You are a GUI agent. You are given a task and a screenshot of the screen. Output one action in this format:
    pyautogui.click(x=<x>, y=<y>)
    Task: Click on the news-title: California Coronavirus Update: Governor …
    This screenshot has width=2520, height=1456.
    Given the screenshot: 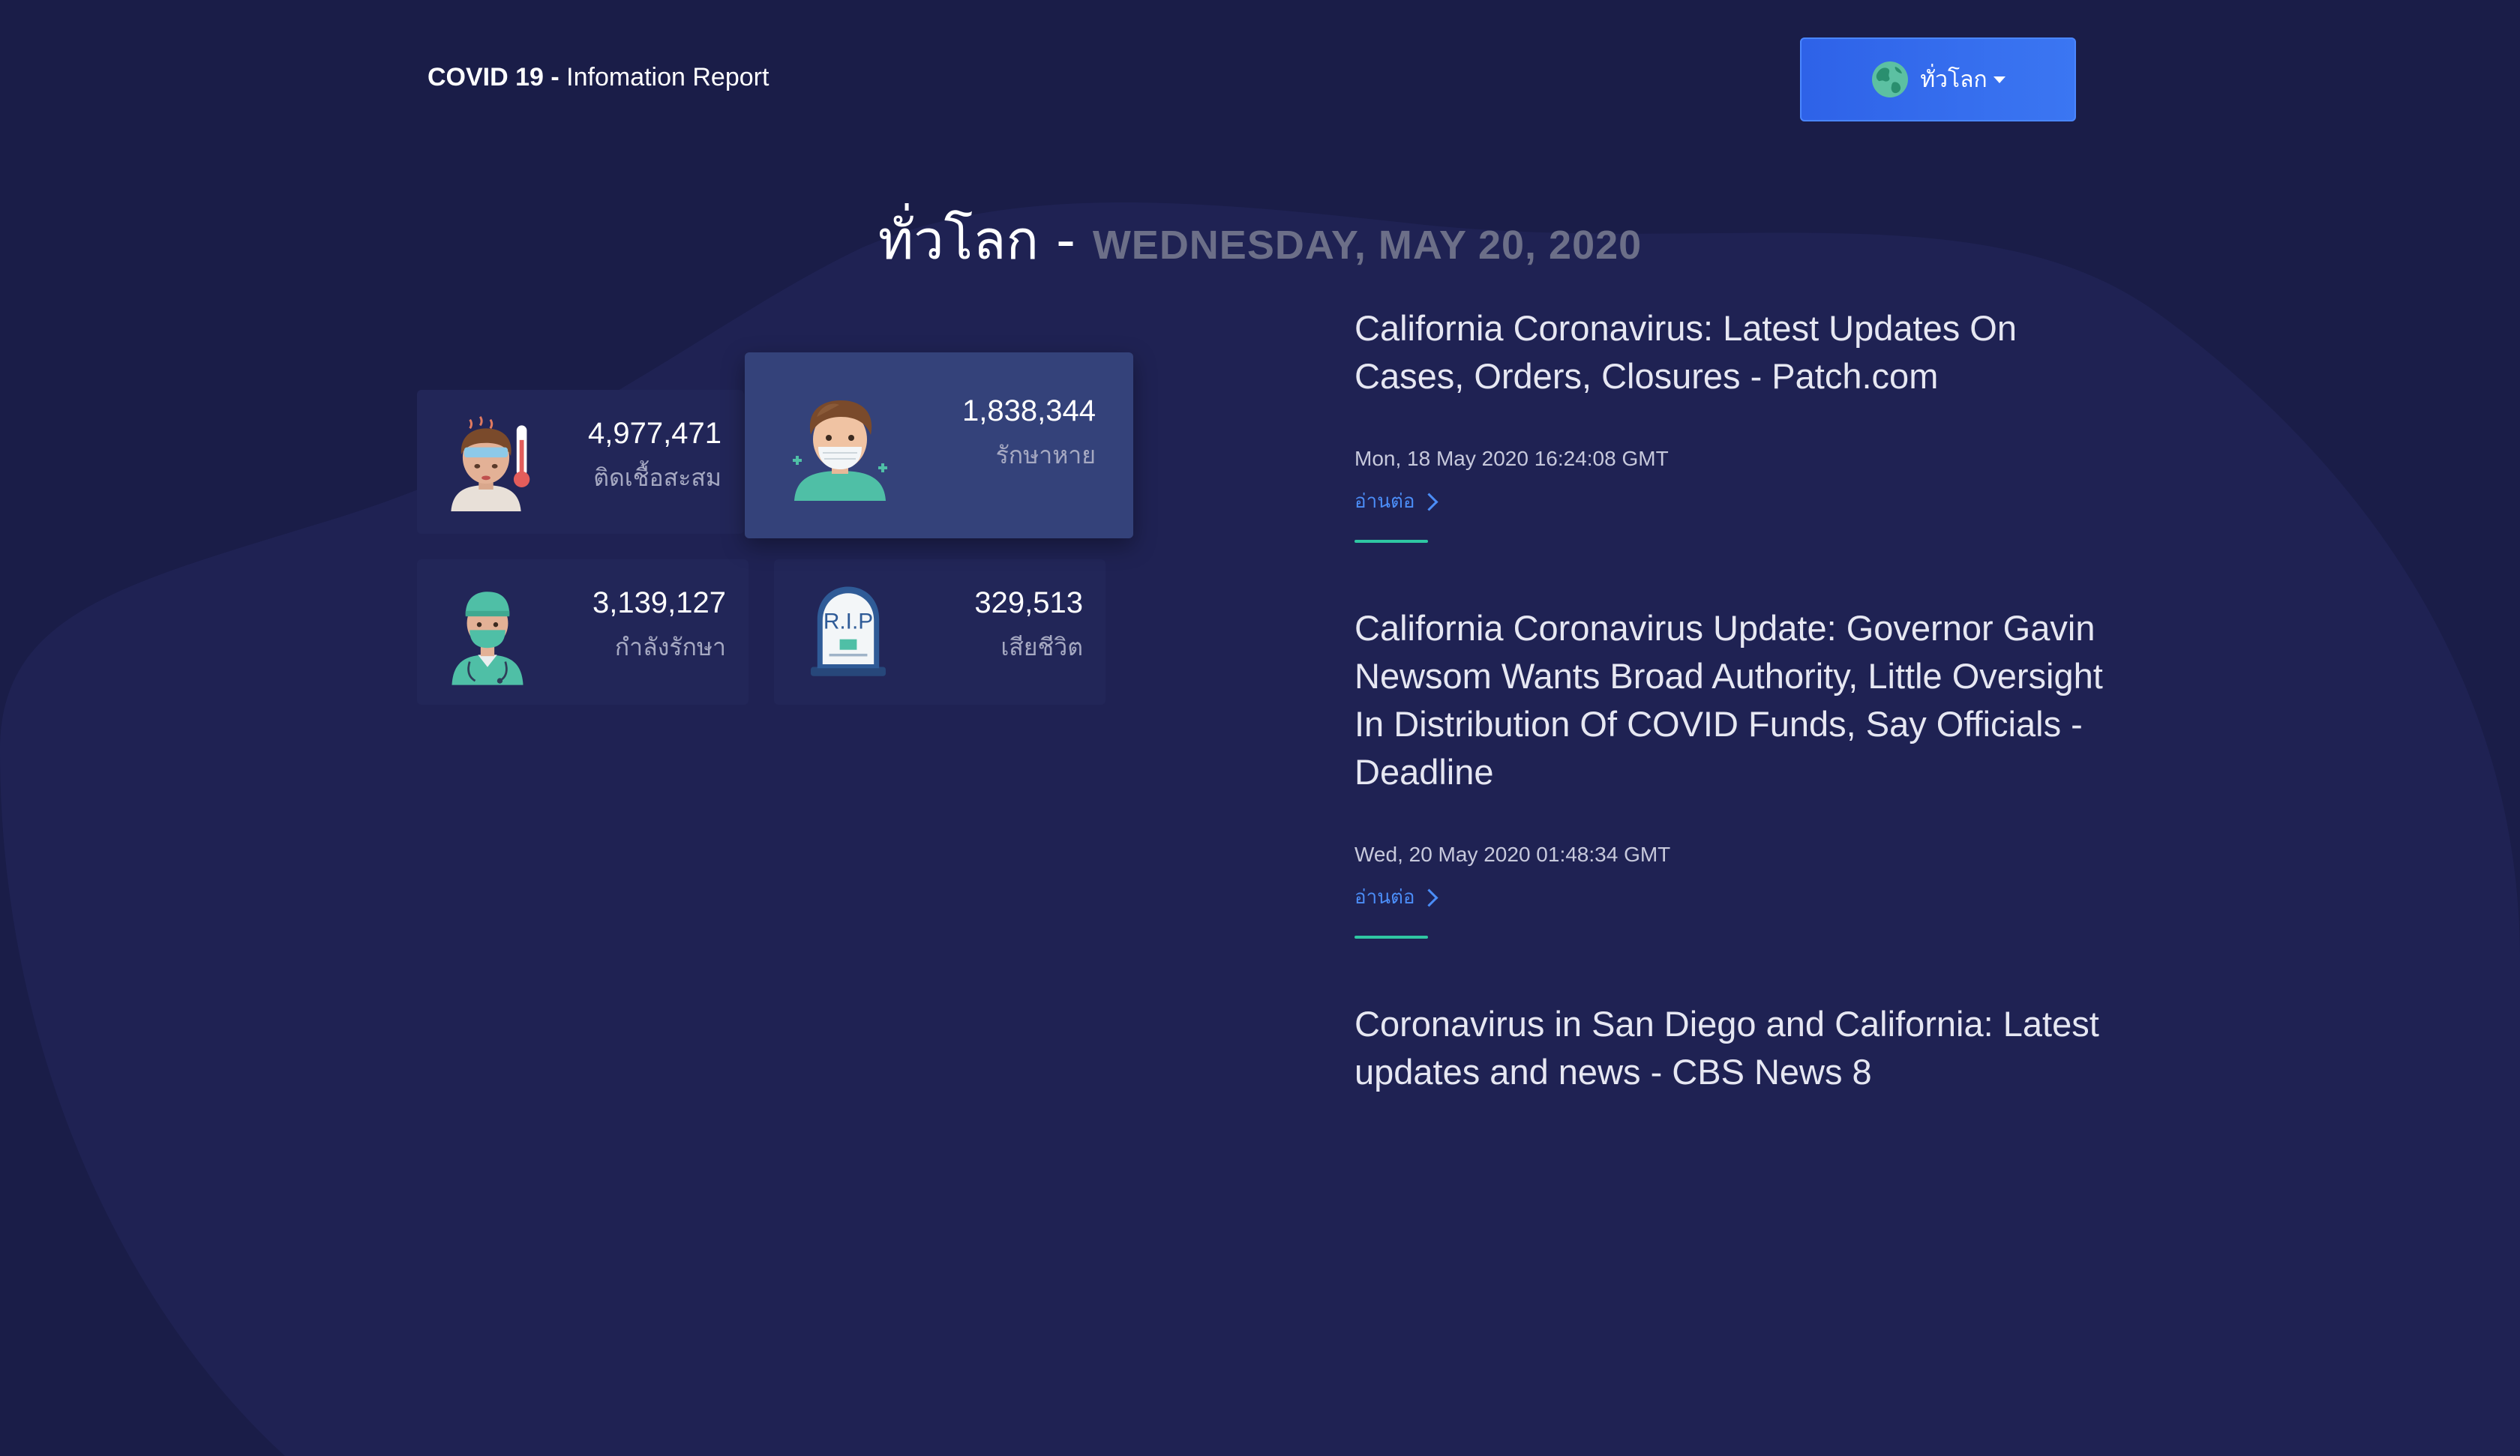 What is the action you would take?
    pyautogui.click(x=1729, y=700)
    